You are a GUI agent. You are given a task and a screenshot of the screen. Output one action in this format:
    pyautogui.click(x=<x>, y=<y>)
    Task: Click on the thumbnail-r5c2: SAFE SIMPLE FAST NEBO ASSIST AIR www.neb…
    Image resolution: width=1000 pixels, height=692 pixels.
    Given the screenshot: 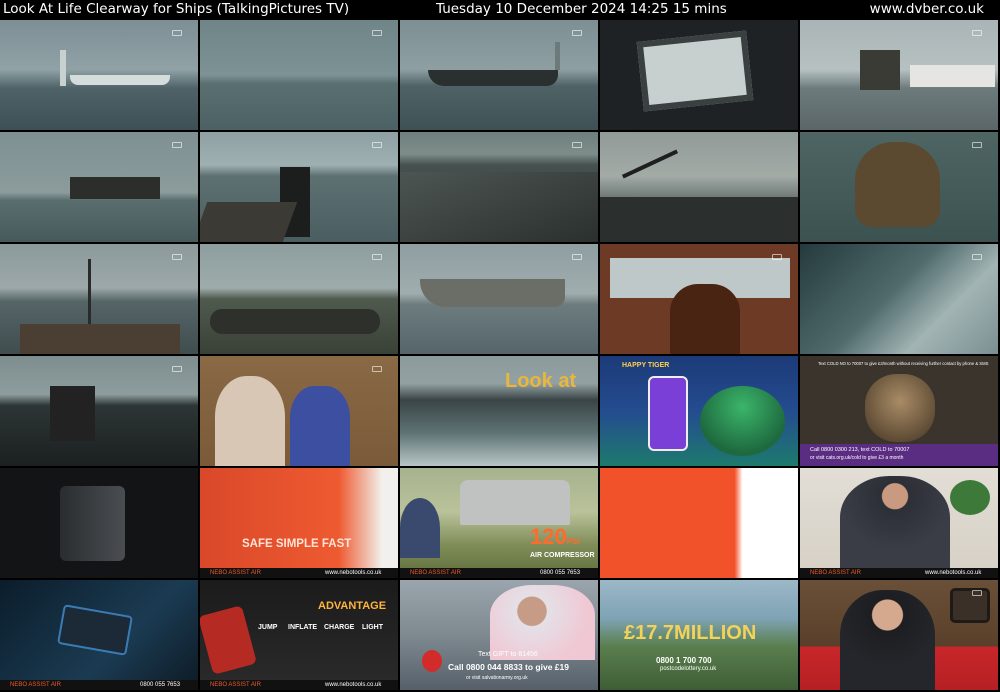 What is the action you would take?
    pyautogui.click(x=299, y=523)
    